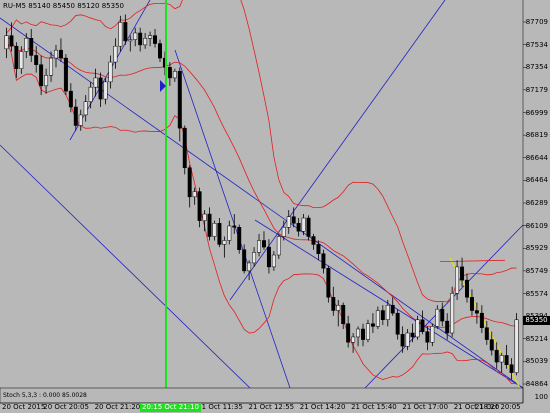  What do you see at coordinates (63, 6) in the screenshot?
I see `chart-header: RU-M5 85140 85450 85120 85350` at bounding box center [63, 6].